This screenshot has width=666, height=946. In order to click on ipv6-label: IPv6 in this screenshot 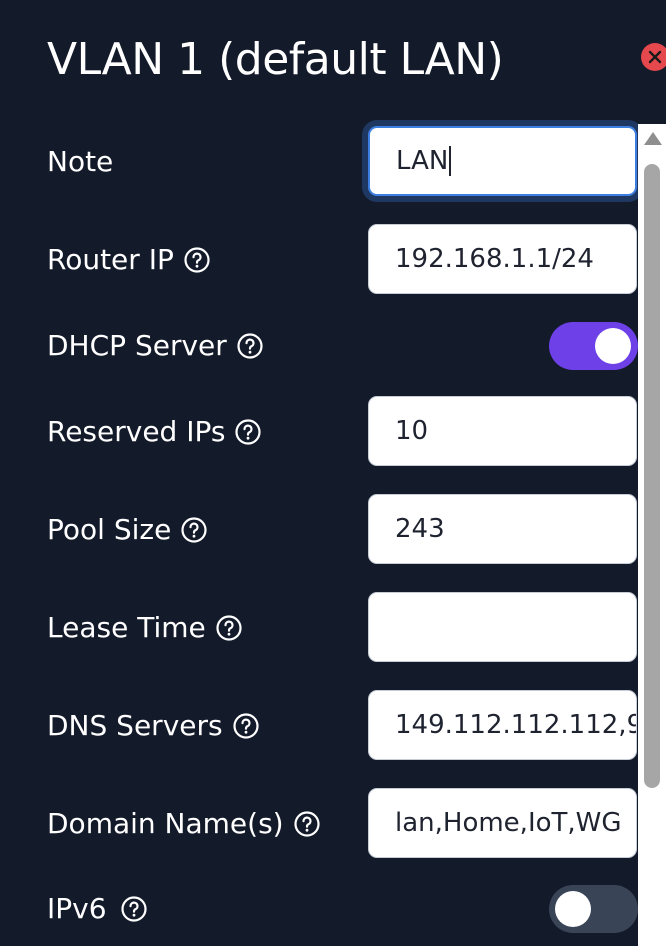, I will do `click(77, 908)`.